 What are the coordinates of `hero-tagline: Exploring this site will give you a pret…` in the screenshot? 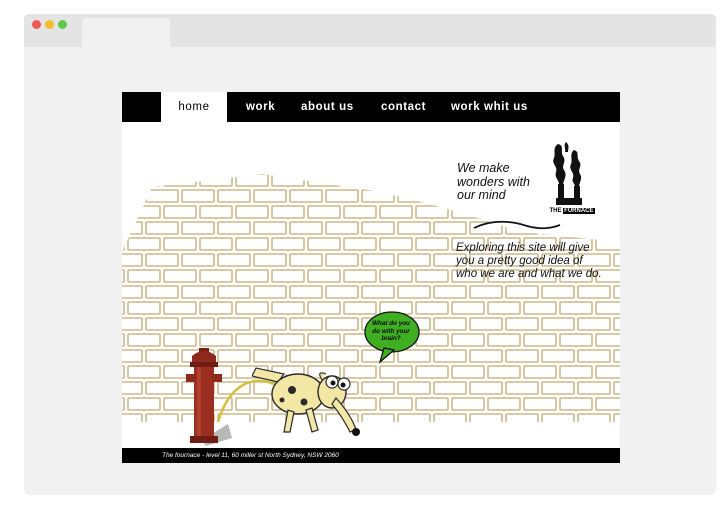 It's located at (529, 261).